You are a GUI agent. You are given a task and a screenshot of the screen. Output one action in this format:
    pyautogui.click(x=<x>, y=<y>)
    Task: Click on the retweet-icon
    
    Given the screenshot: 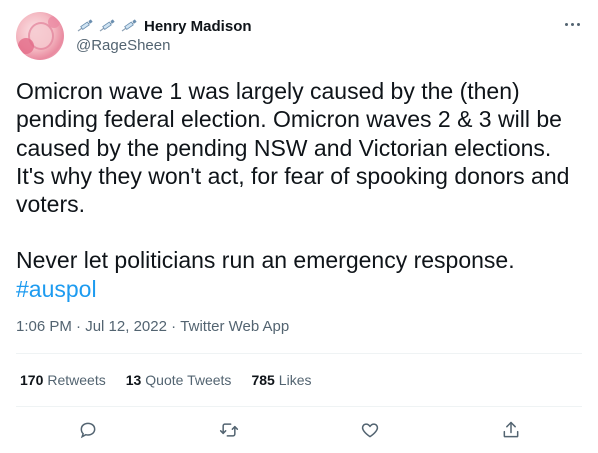 What is the action you would take?
    pyautogui.click(x=229, y=430)
    